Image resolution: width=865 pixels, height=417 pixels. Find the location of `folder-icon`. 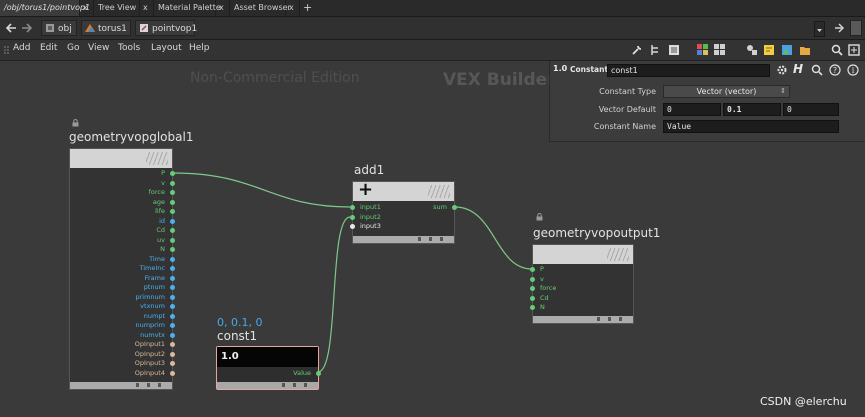

folder-icon is located at coordinates (805, 50).